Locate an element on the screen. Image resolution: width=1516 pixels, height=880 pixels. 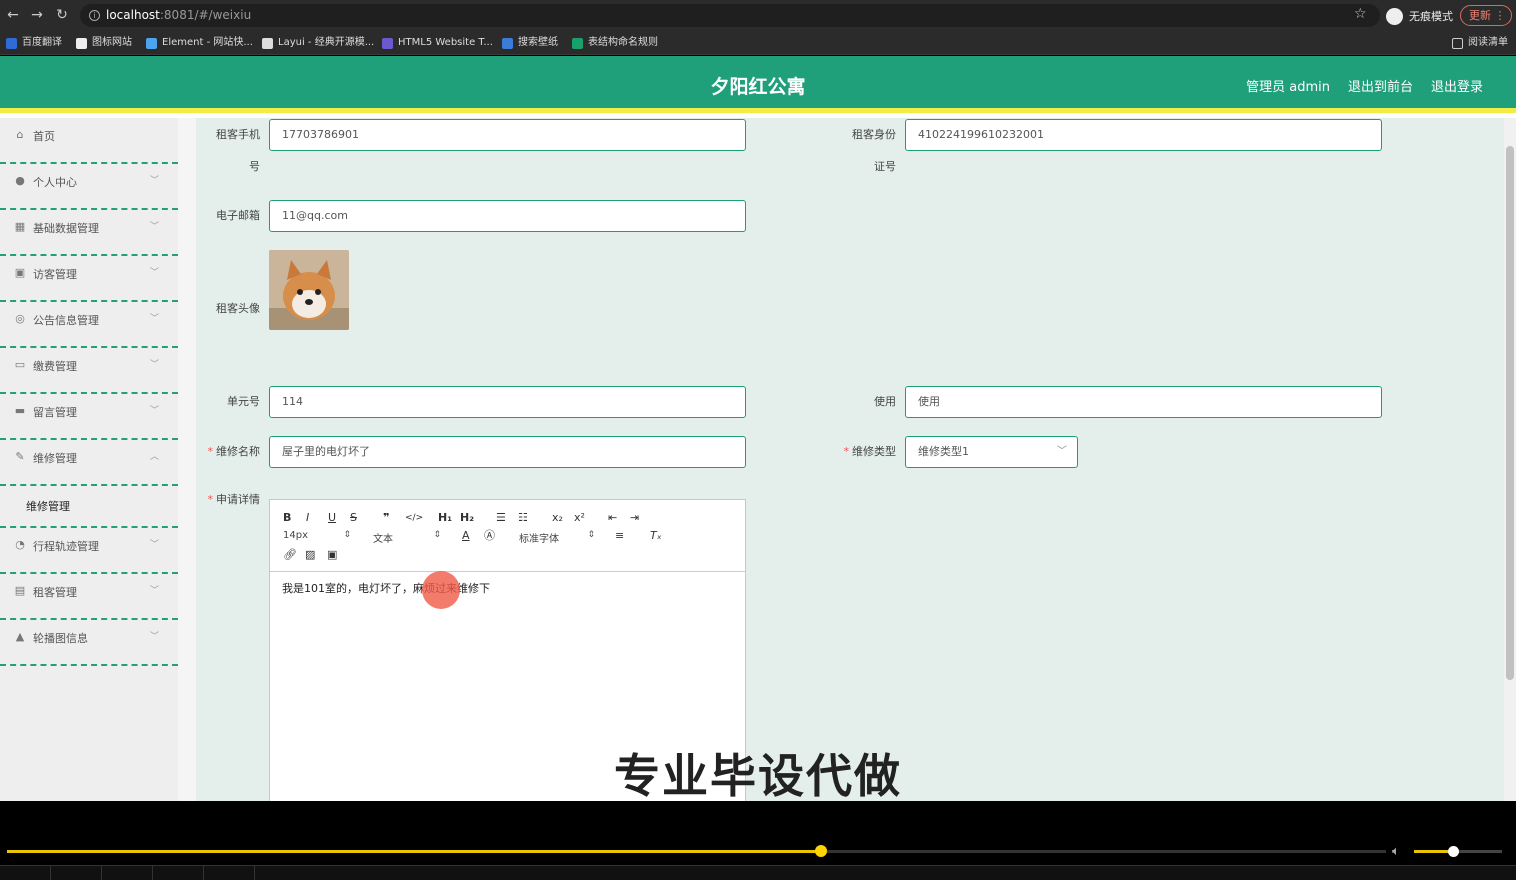
image-icon: ▨ is located at coordinates (310, 555).